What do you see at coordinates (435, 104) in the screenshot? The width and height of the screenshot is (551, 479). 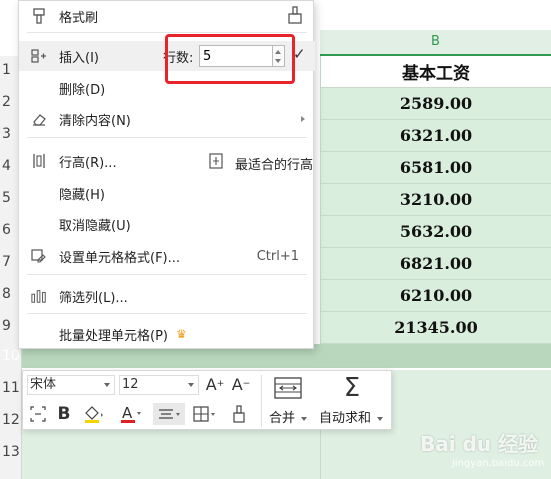 I see `cell: 2589.00` at bounding box center [435, 104].